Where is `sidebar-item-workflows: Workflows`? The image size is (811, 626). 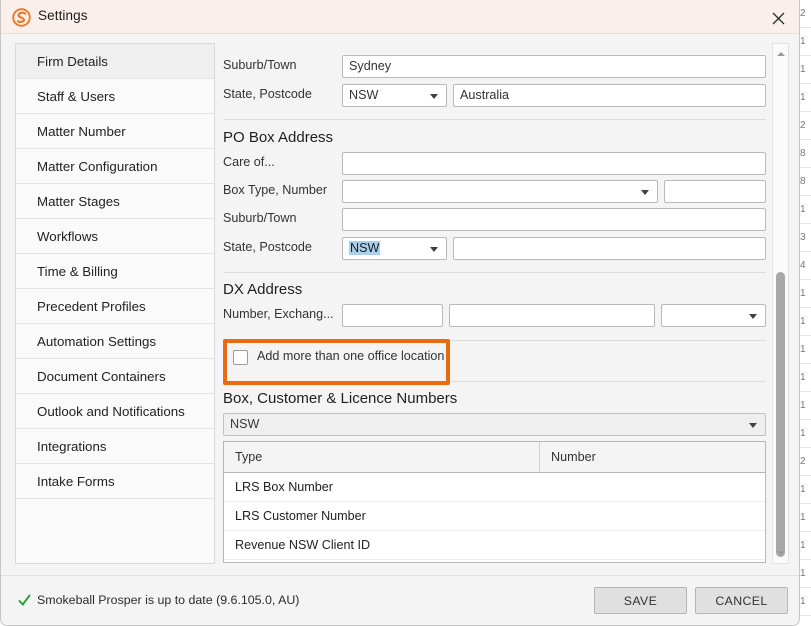
sidebar-item-workflows: Workflows is located at coordinates (115, 236).